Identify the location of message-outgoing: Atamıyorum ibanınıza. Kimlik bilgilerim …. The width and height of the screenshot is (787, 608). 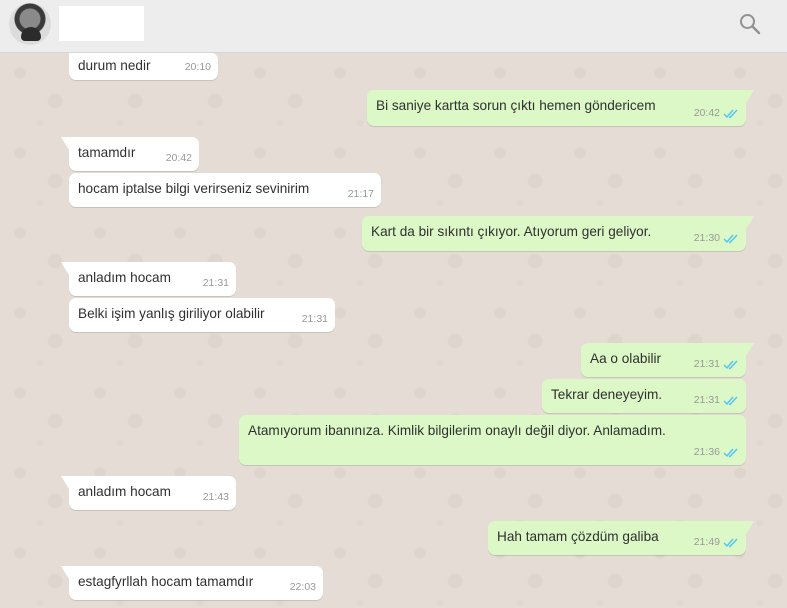
(492, 440).